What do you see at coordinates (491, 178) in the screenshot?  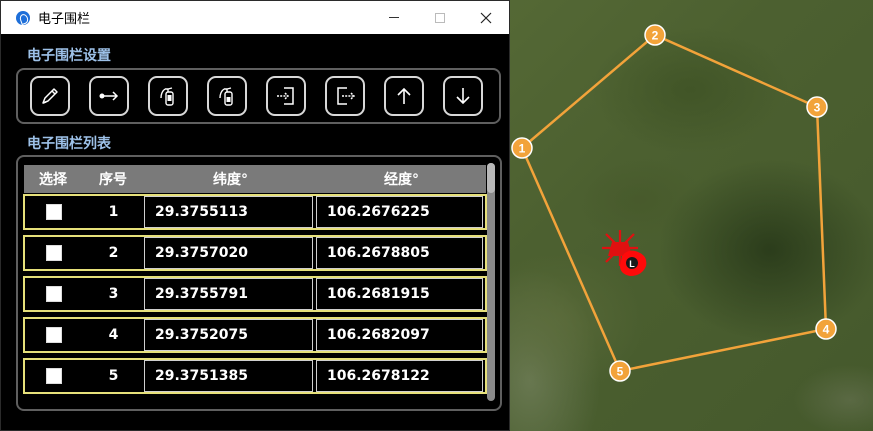 I see `scrollbar-thumb-highlight` at bounding box center [491, 178].